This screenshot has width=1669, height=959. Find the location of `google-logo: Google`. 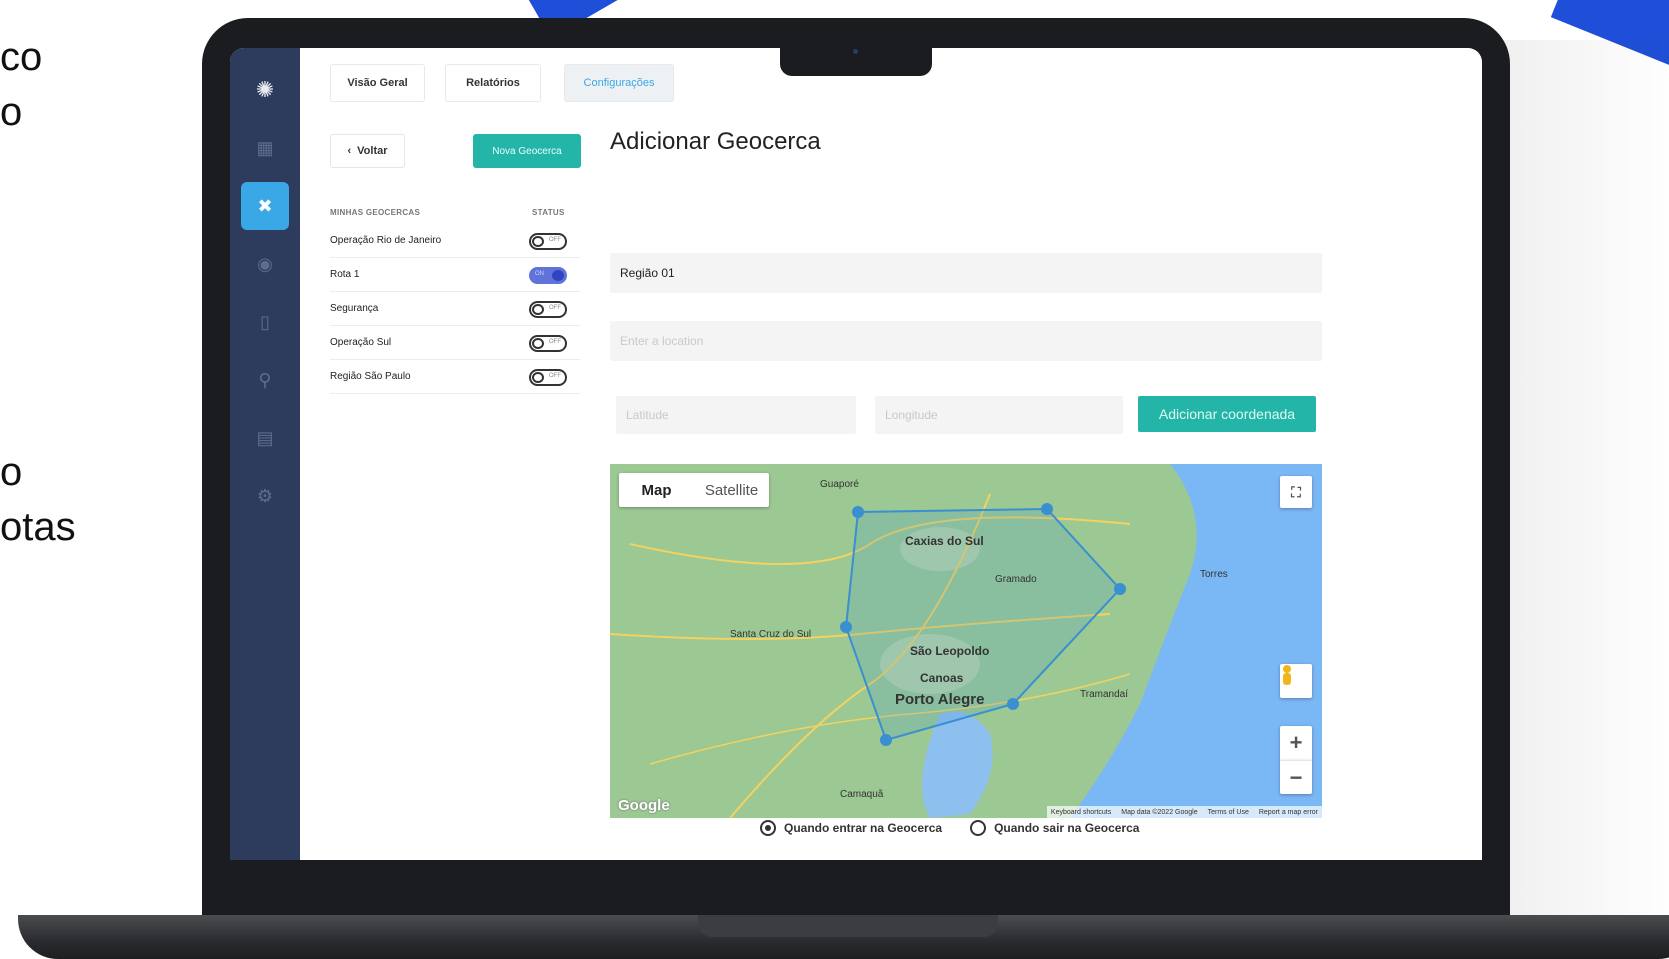

google-logo: Google is located at coordinates (644, 805).